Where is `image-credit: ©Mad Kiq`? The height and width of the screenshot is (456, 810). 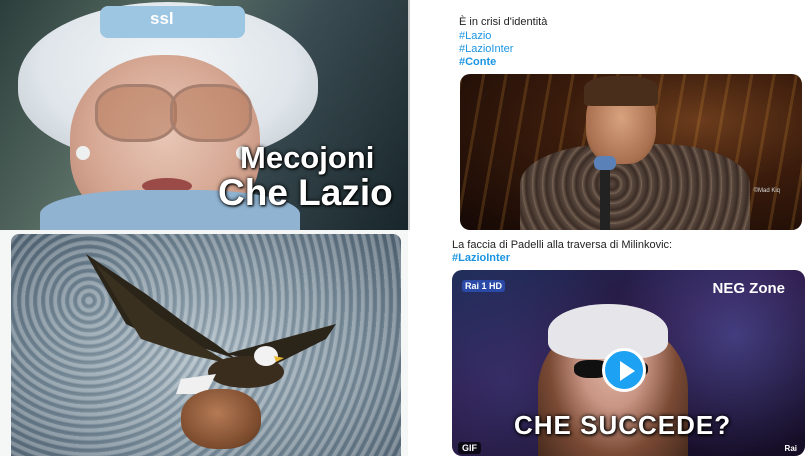 image-credit: ©Mad Kiq is located at coordinates (766, 191).